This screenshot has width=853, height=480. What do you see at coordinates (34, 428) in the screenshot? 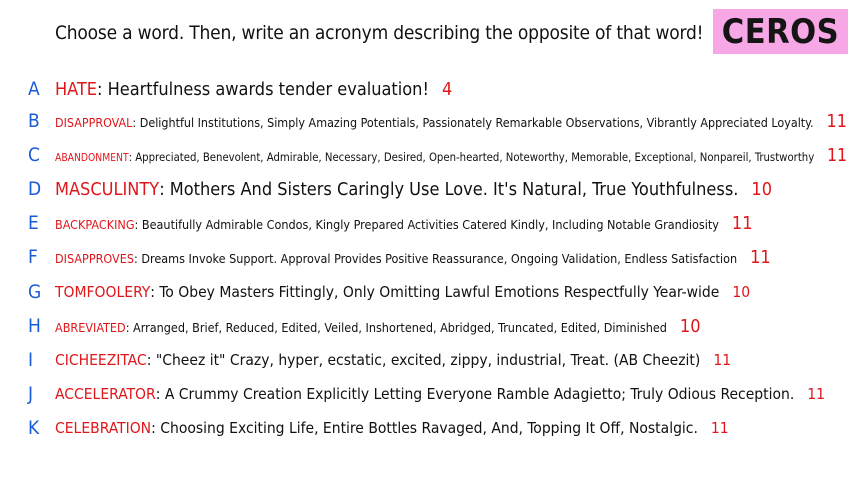
I see `row-letter: K` at bounding box center [34, 428].